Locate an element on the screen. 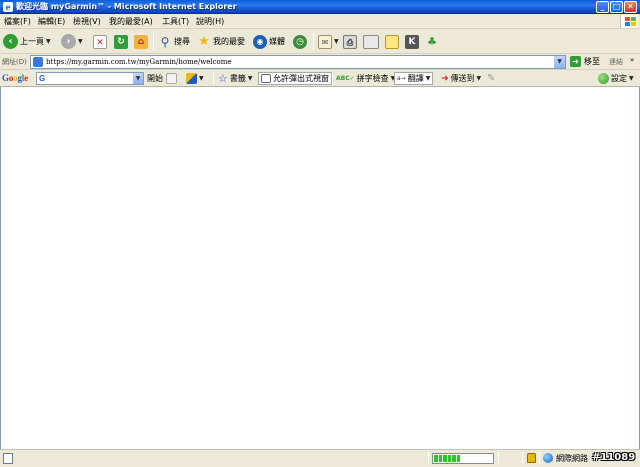  progress-fill is located at coordinates (447, 458).